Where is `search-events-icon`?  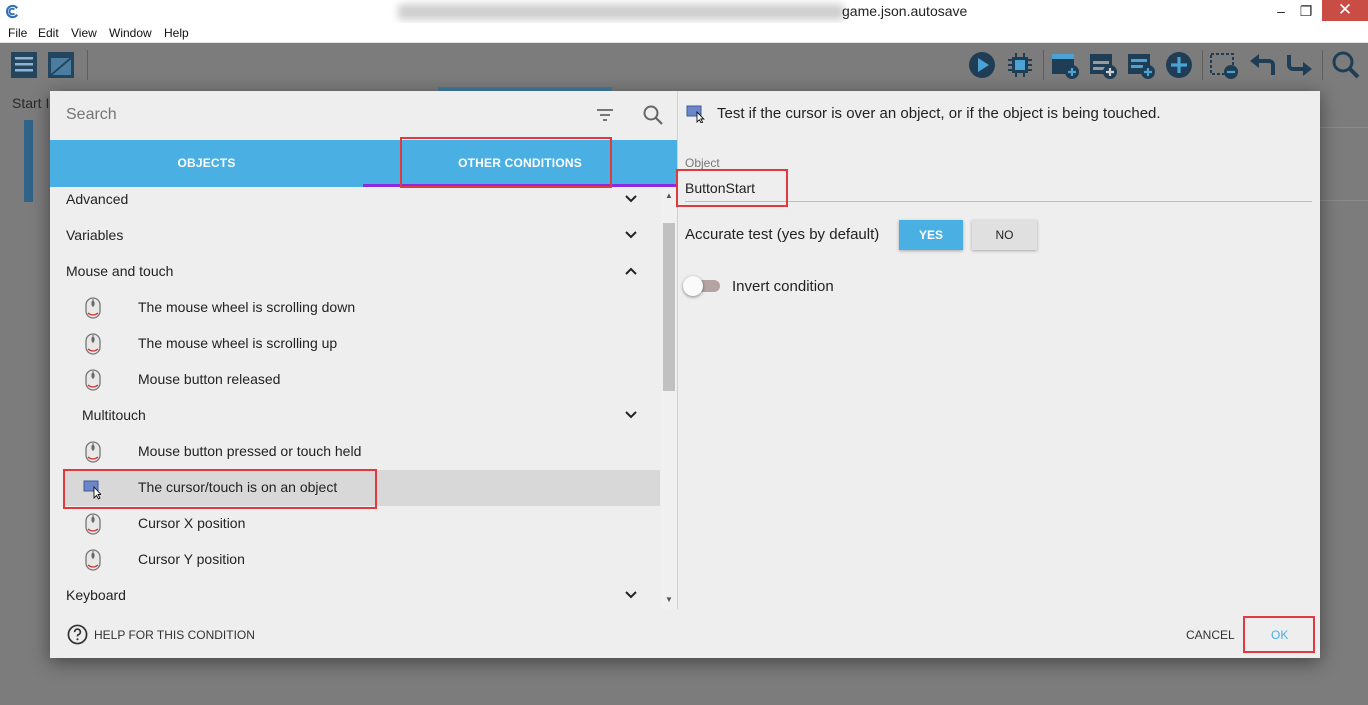
search-events-icon is located at coordinates (1345, 65).